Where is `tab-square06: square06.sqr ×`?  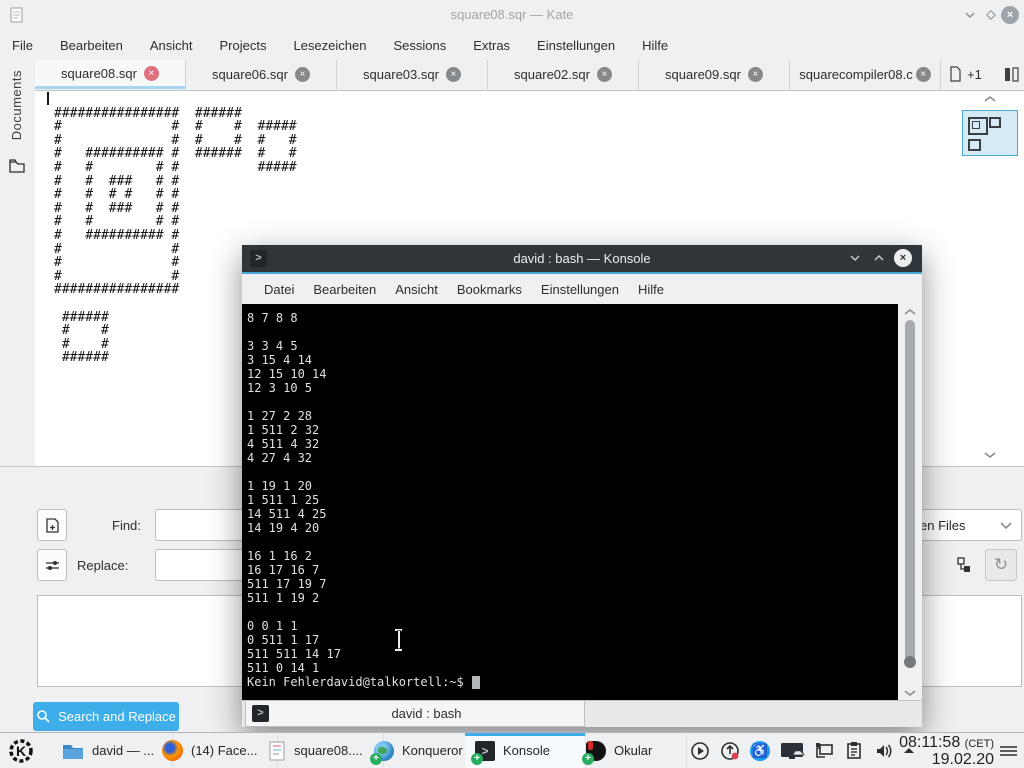 tab-square06: square06.sqr × is located at coordinates (261, 74).